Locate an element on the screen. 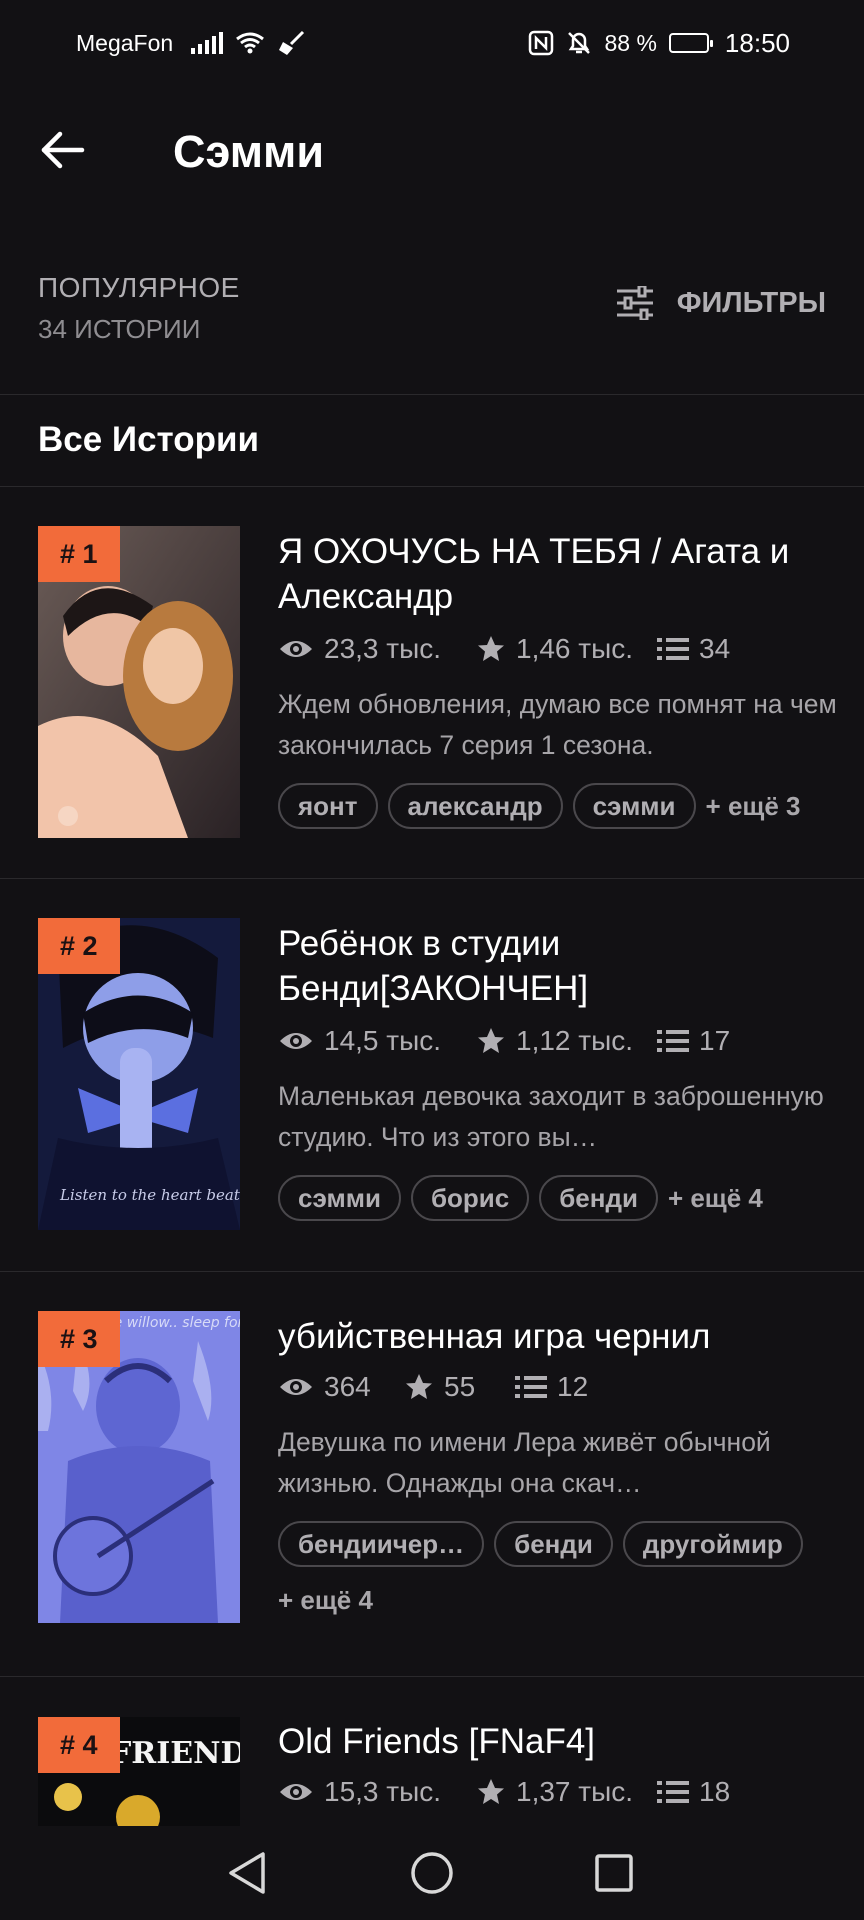  parts-count: 17 is located at coordinates (715, 1040).